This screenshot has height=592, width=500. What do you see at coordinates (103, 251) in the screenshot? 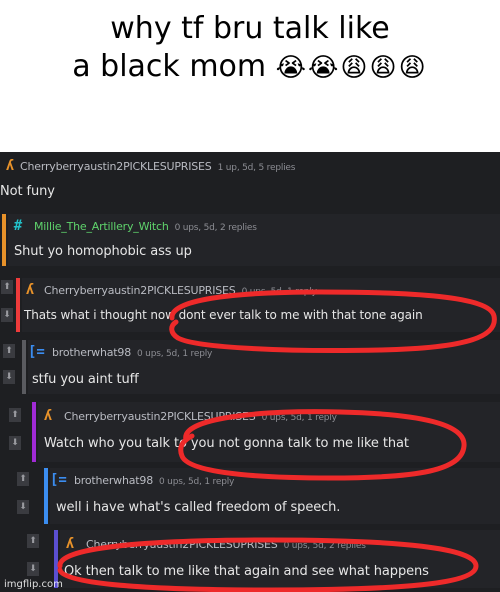
I see `comment-text: Shut yo homophobic ass up` at bounding box center [103, 251].